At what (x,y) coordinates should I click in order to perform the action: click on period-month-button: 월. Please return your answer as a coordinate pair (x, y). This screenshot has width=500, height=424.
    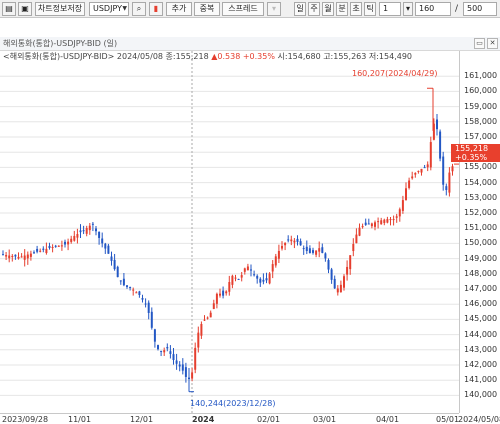
    Looking at the image, I should click on (328, 9).